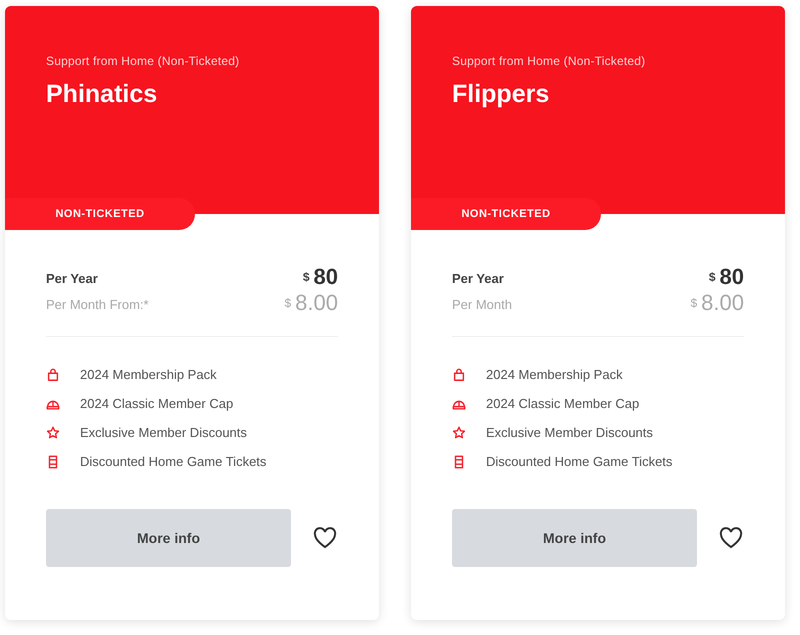 This screenshot has height=635, width=800. What do you see at coordinates (97, 305) in the screenshot?
I see `price-label: Per Month From:*` at bounding box center [97, 305].